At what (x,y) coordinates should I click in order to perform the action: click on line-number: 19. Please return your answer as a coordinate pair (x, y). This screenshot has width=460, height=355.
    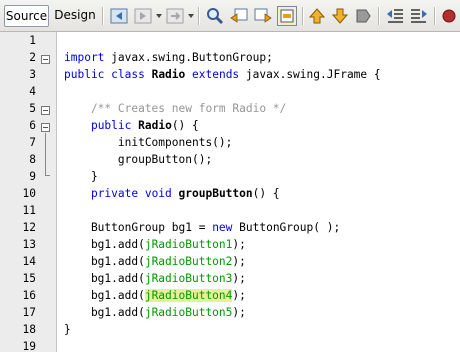
    Looking at the image, I should click on (29, 346).